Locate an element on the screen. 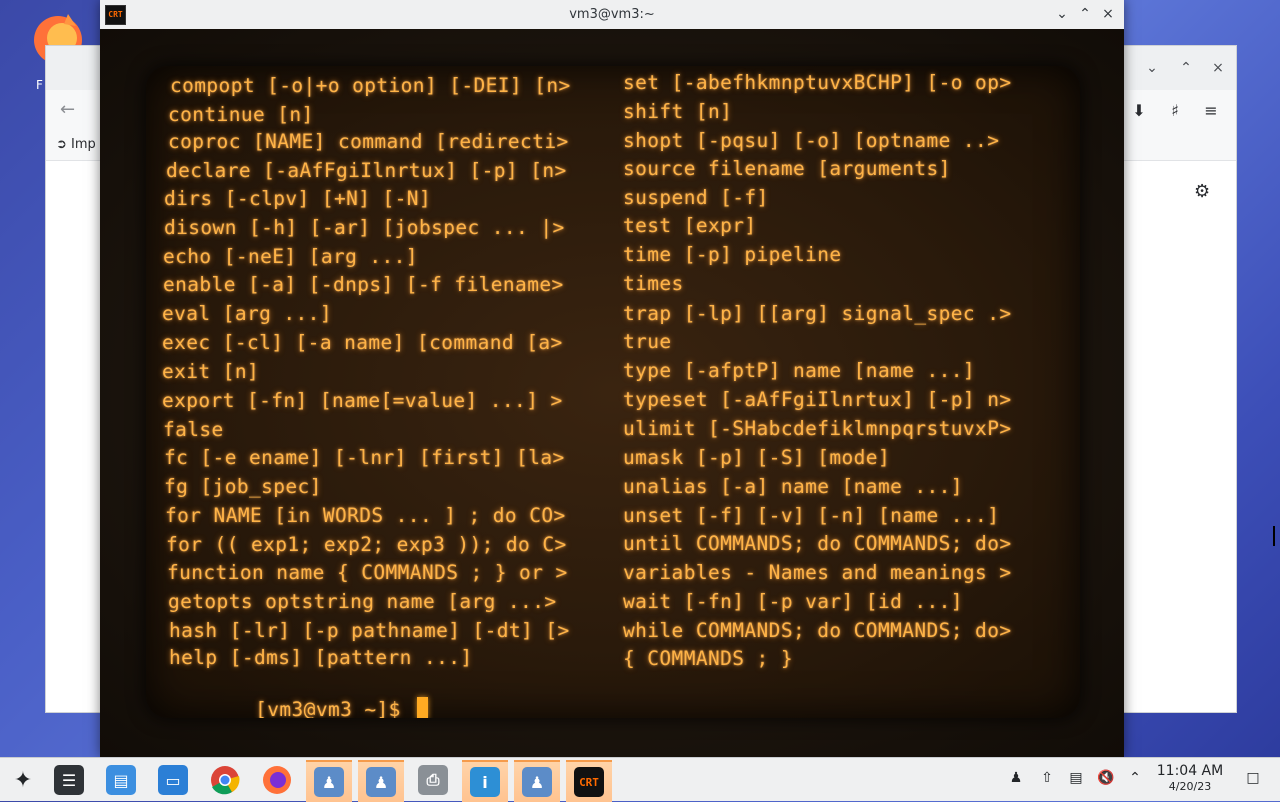 This screenshot has height=802, width=1280. terminal-line-right: shift [n] is located at coordinates (678, 111).